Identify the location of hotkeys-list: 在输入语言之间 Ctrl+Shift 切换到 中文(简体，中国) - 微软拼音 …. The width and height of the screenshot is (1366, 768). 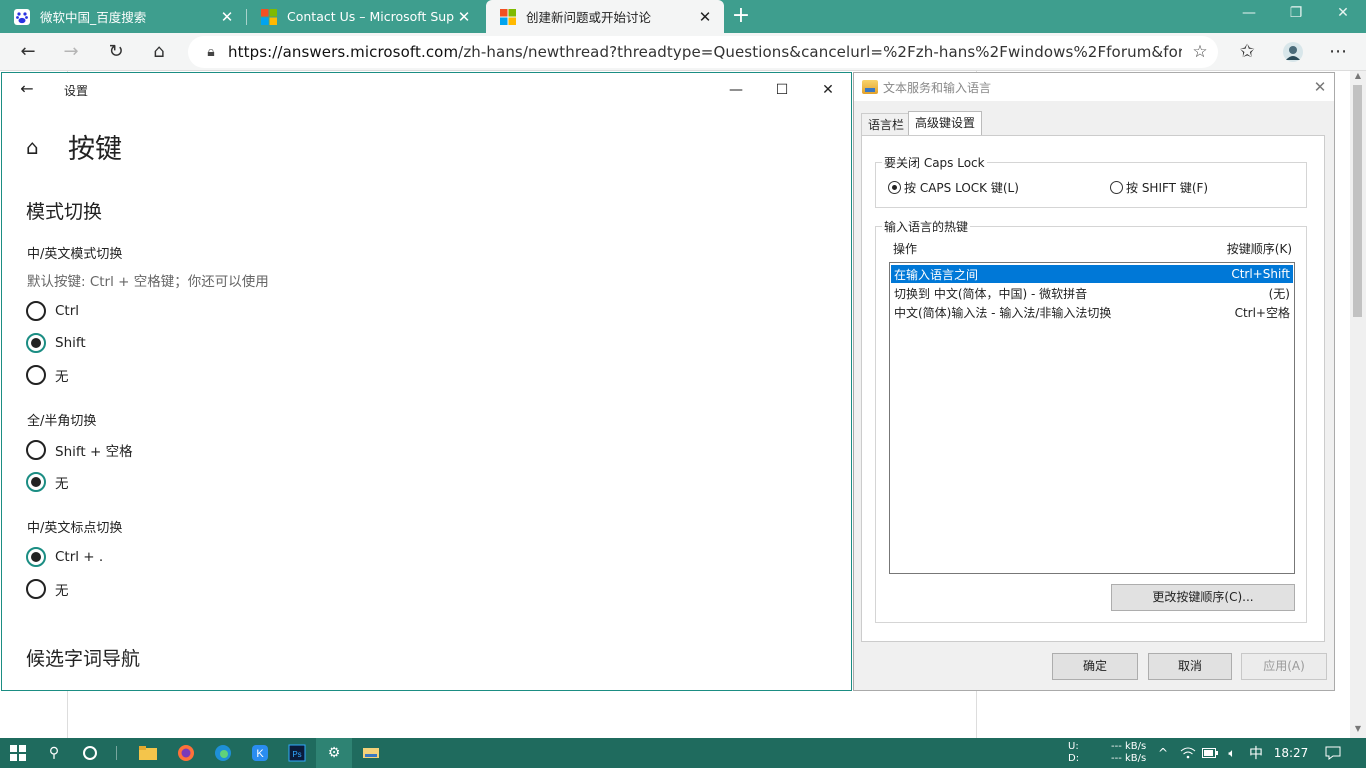
(1092, 418).